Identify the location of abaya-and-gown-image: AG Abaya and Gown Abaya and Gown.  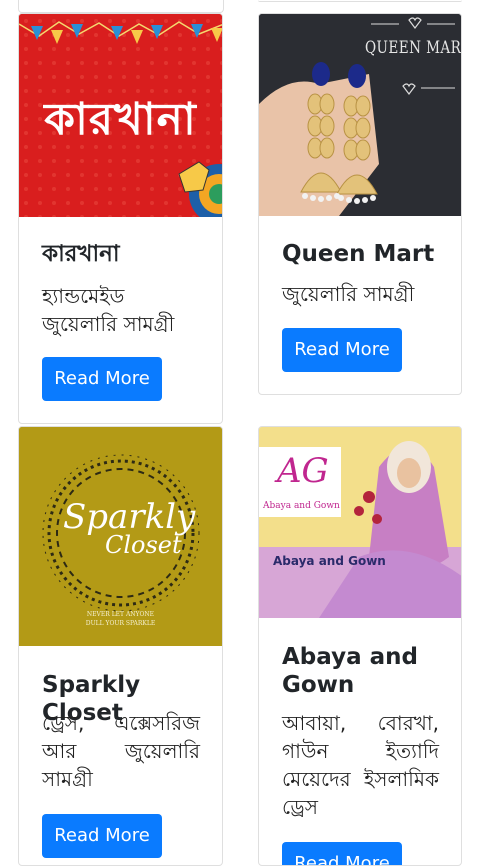
(360, 522).